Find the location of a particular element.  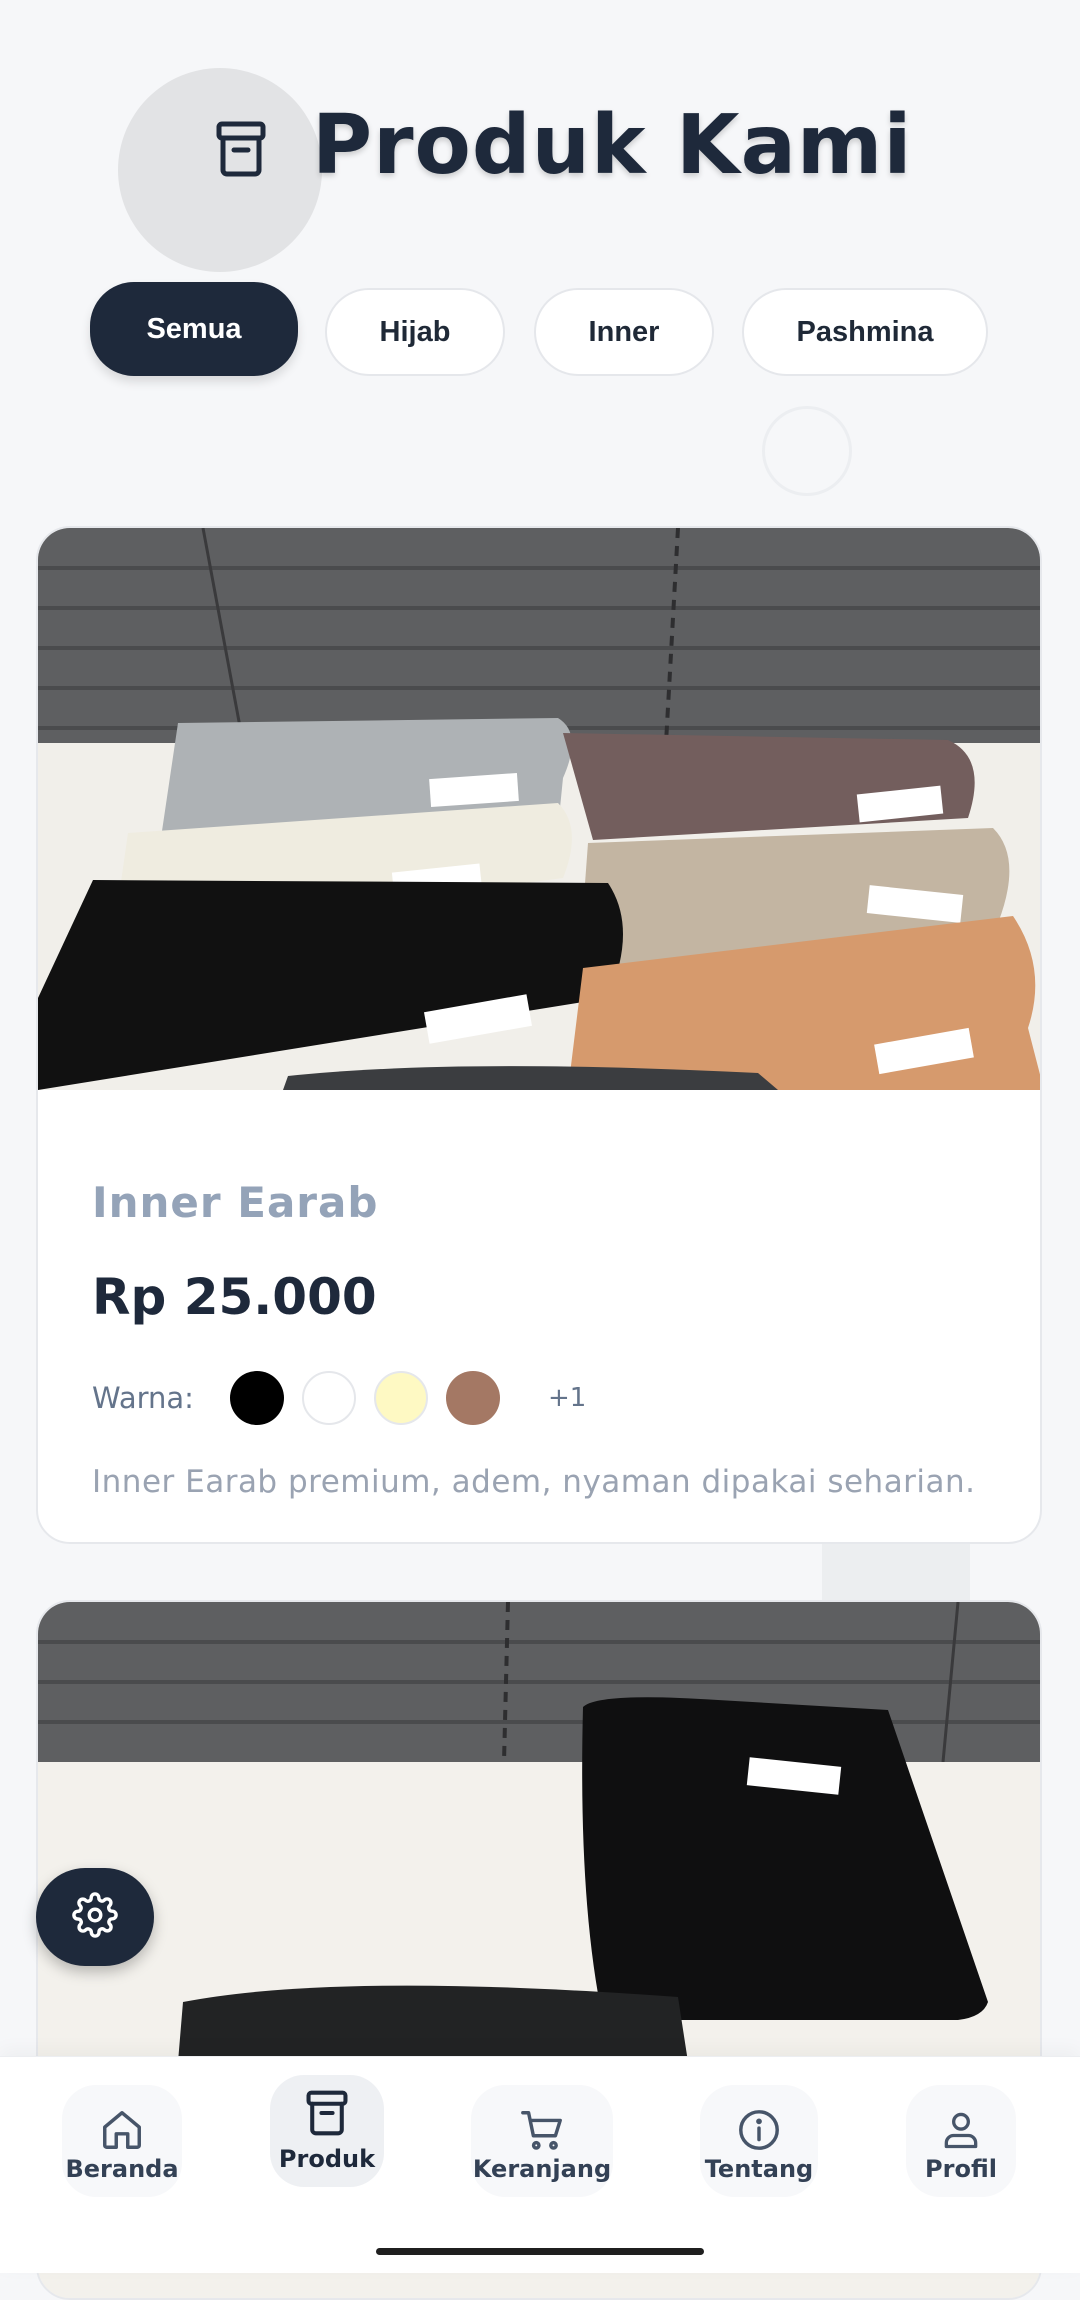

nav-label: Tentang is located at coordinates (759, 2169).